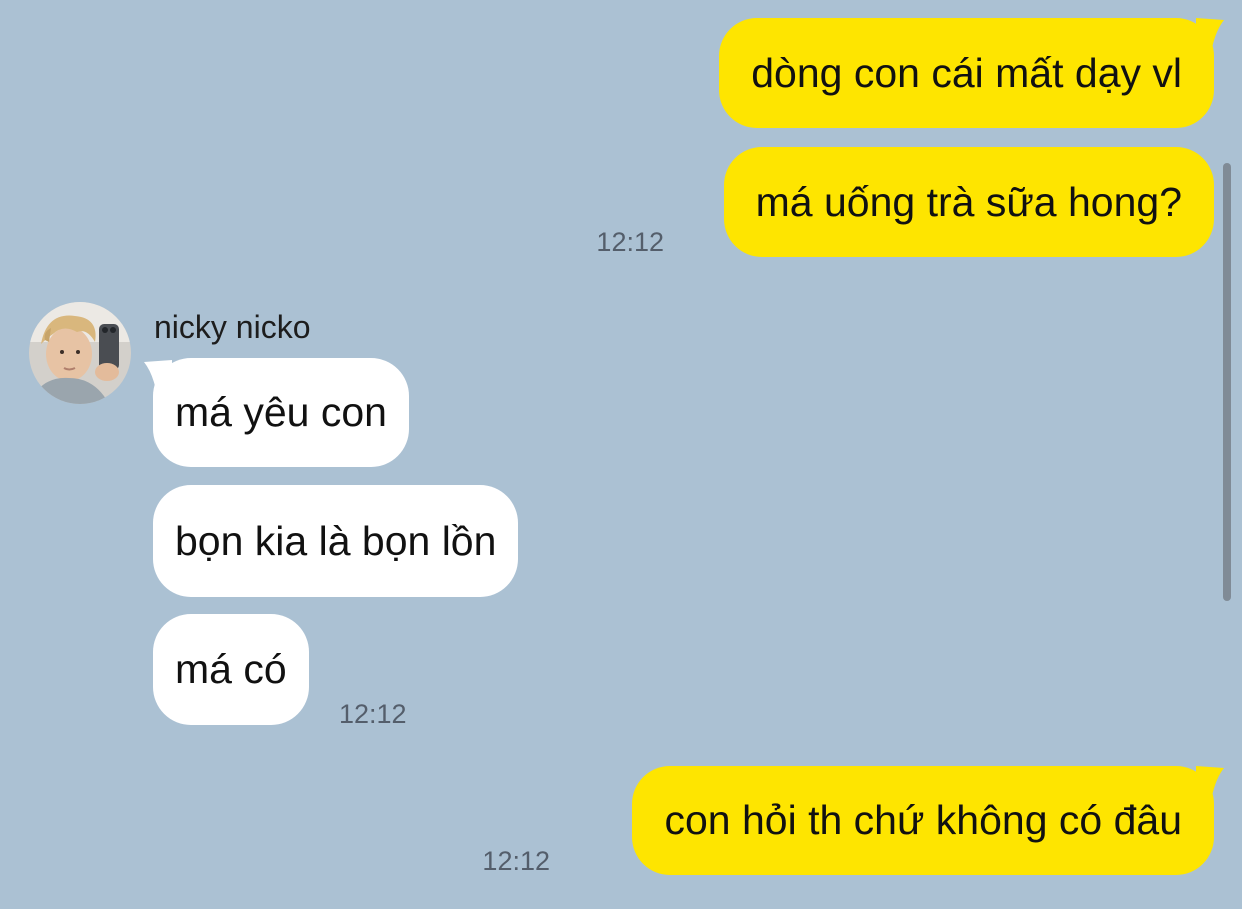 This screenshot has height=909, width=1242. I want to click on outgoing-message-bubble: dòng con cái mất dạy vl, so click(966, 73).